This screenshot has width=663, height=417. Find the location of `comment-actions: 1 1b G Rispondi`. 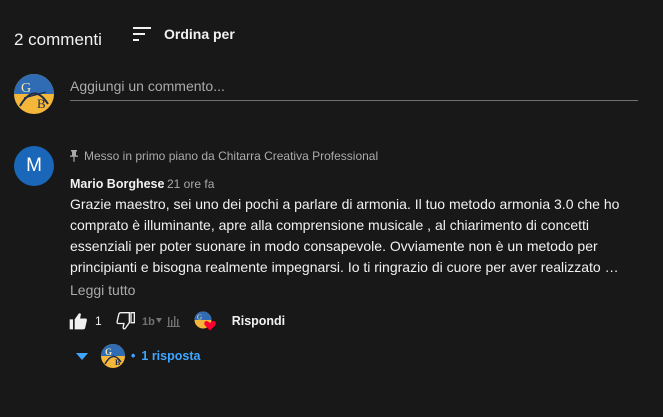

comment-actions: 1 1b G Rispondi is located at coordinates (176, 321).